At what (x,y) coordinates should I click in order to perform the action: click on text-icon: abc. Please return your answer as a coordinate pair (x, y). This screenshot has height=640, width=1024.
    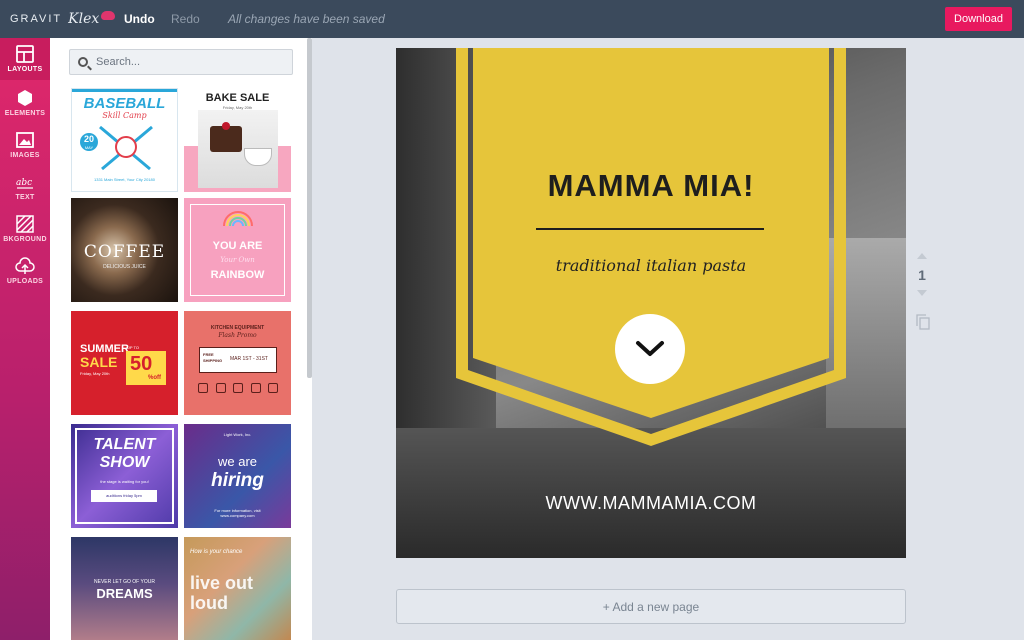
    Looking at the image, I should click on (25, 182).